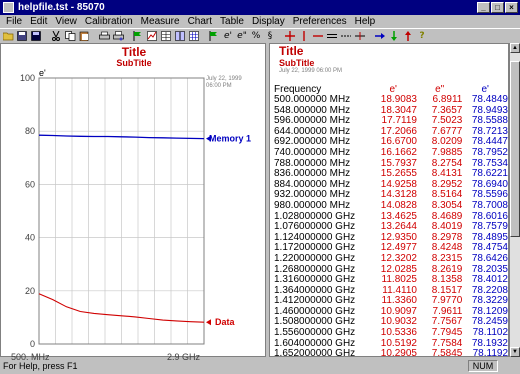  Describe the element at coordinates (297, 63) in the screenshot. I see `table-subtitle: SubTitle` at that location.